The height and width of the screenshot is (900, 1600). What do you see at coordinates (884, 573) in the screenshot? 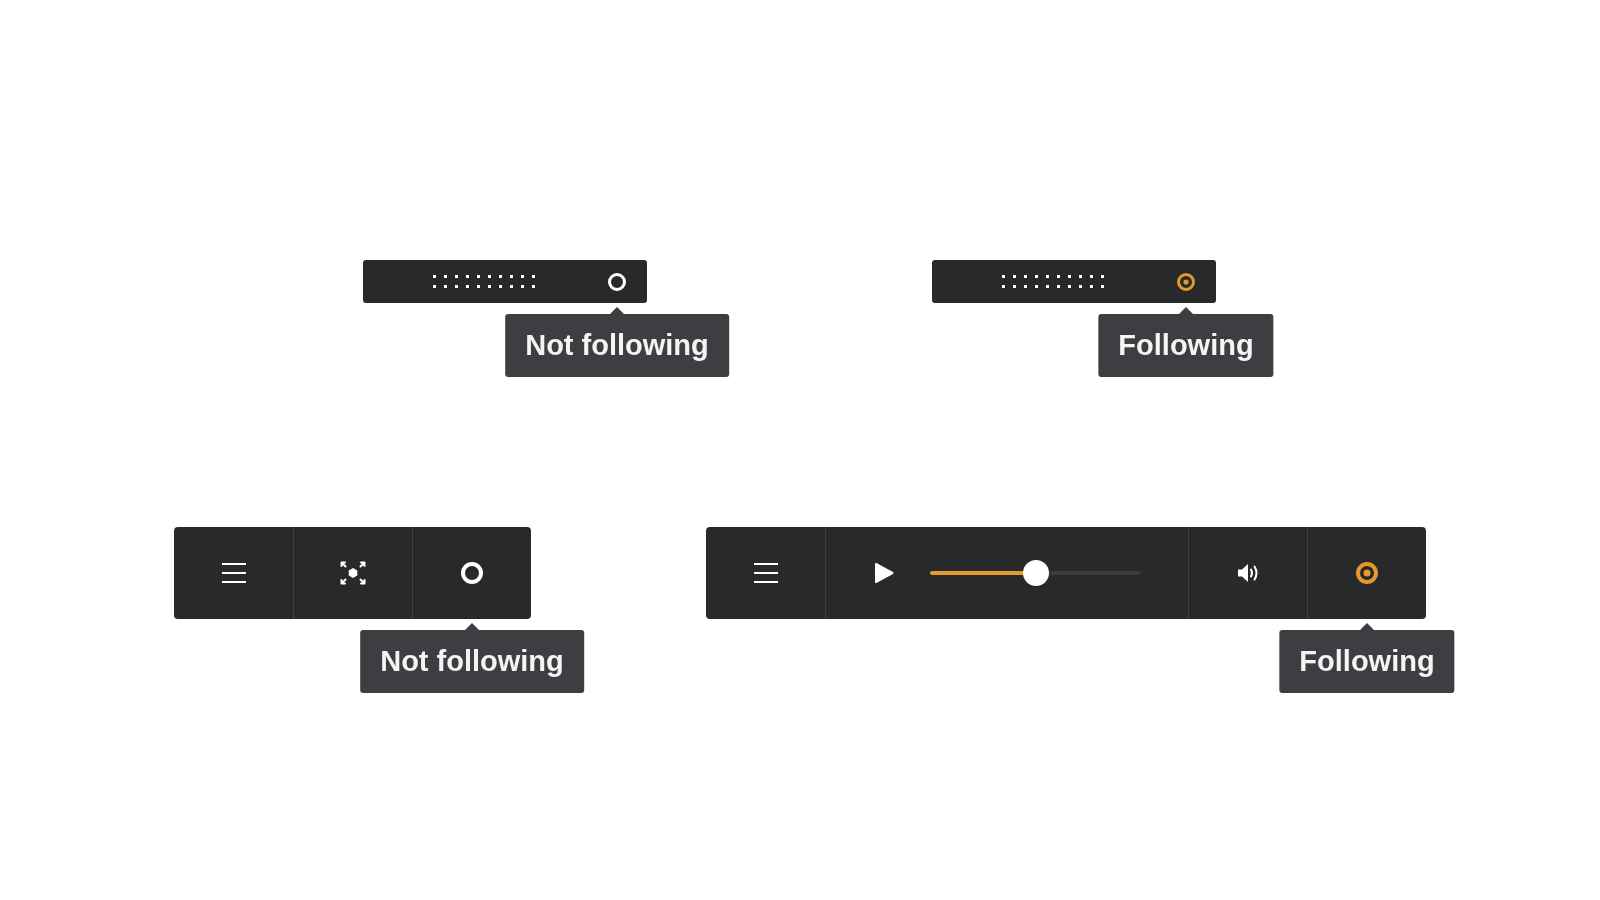
I see `play-icon` at bounding box center [884, 573].